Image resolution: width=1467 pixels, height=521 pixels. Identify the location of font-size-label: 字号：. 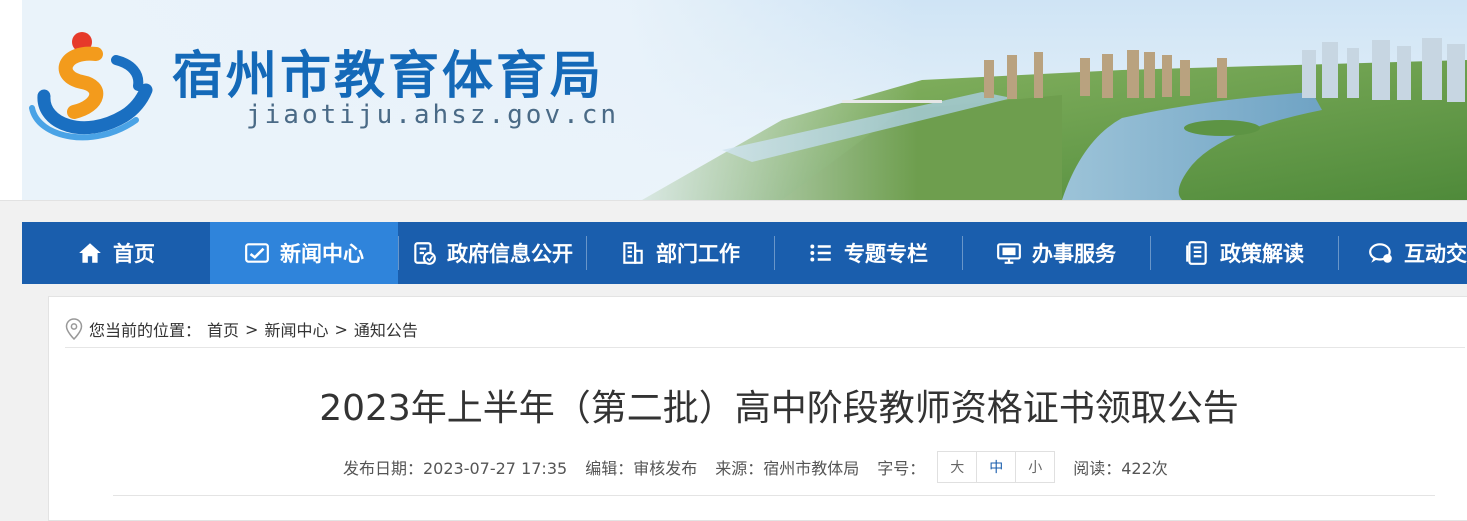
(901, 468).